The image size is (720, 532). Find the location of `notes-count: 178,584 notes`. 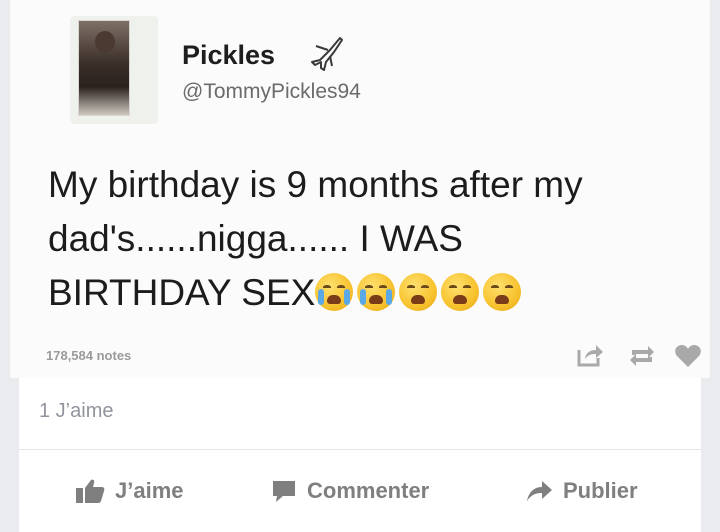

notes-count: 178,584 notes is located at coordinates (88, 355).